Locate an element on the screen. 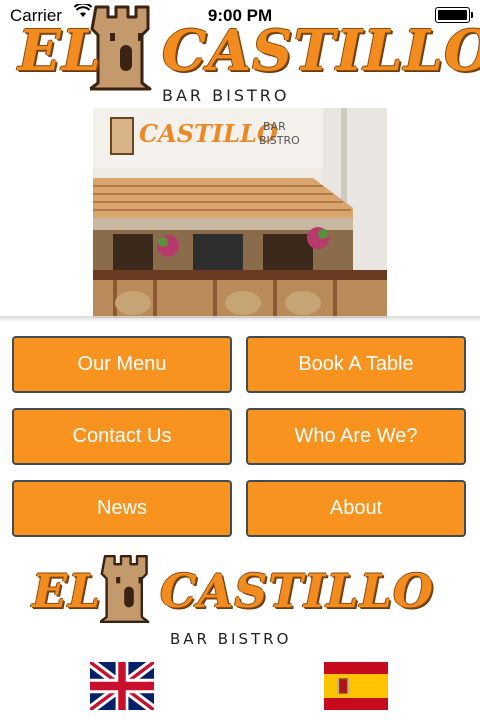  our-menu-button: Our Menu is located at coordinates (122, 364).